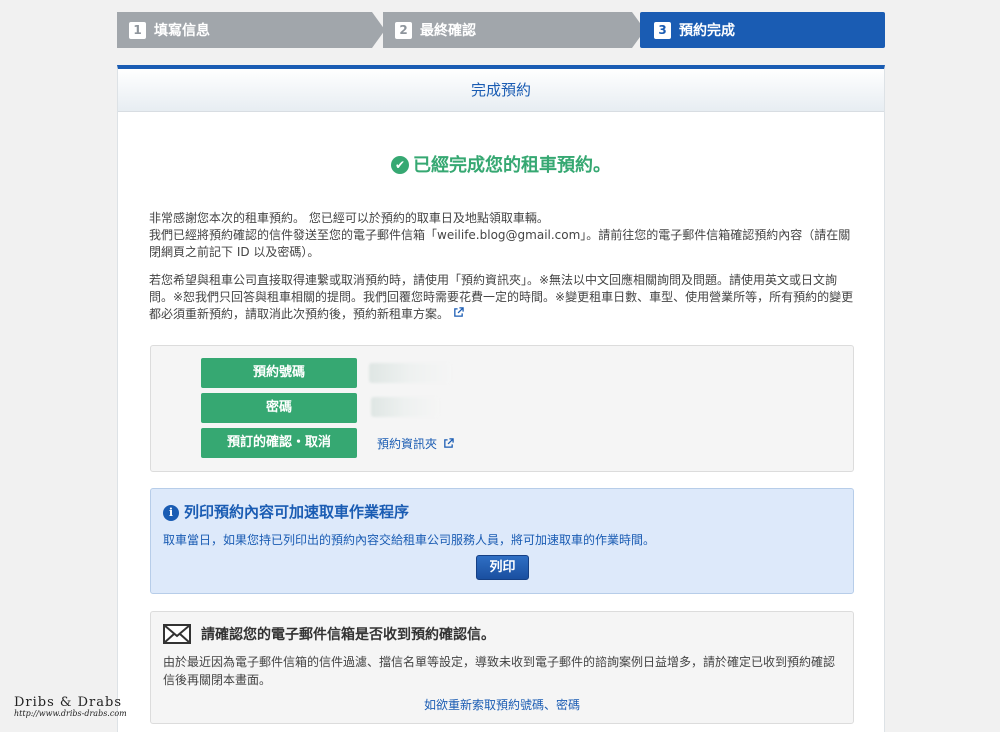 The height and width of the screenshot is (732, 1000). What do you see at coordinates (502, 408) in the screenshot?
I see `booking-info-box: 預約號碼 密碼 預訂的確認・取消 預約資訊夾` at bounding box center [502, 408].